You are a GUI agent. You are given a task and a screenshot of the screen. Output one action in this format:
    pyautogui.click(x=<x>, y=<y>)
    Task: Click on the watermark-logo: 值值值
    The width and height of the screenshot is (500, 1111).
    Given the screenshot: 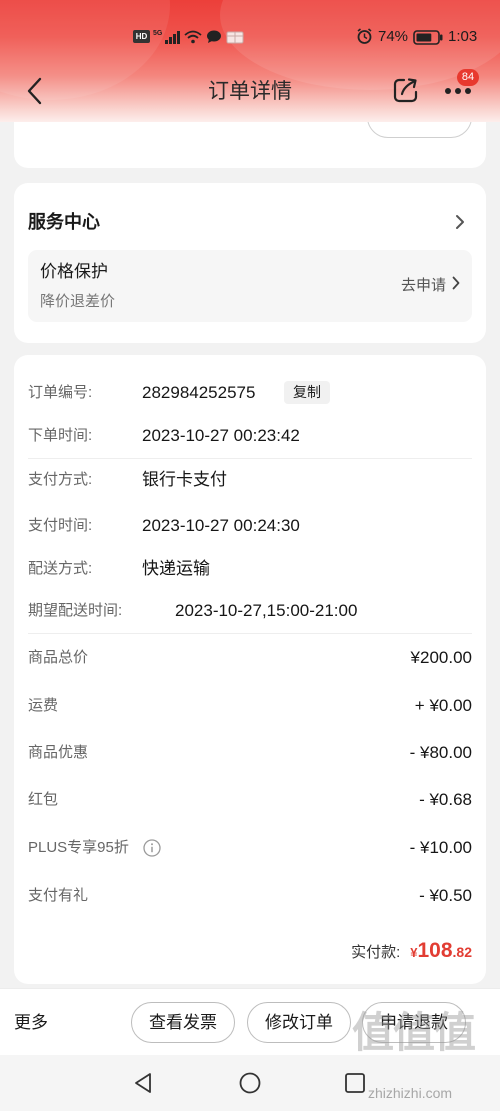 What is the action you would take?
    pyautogui.click(x=414, y=1032)
    